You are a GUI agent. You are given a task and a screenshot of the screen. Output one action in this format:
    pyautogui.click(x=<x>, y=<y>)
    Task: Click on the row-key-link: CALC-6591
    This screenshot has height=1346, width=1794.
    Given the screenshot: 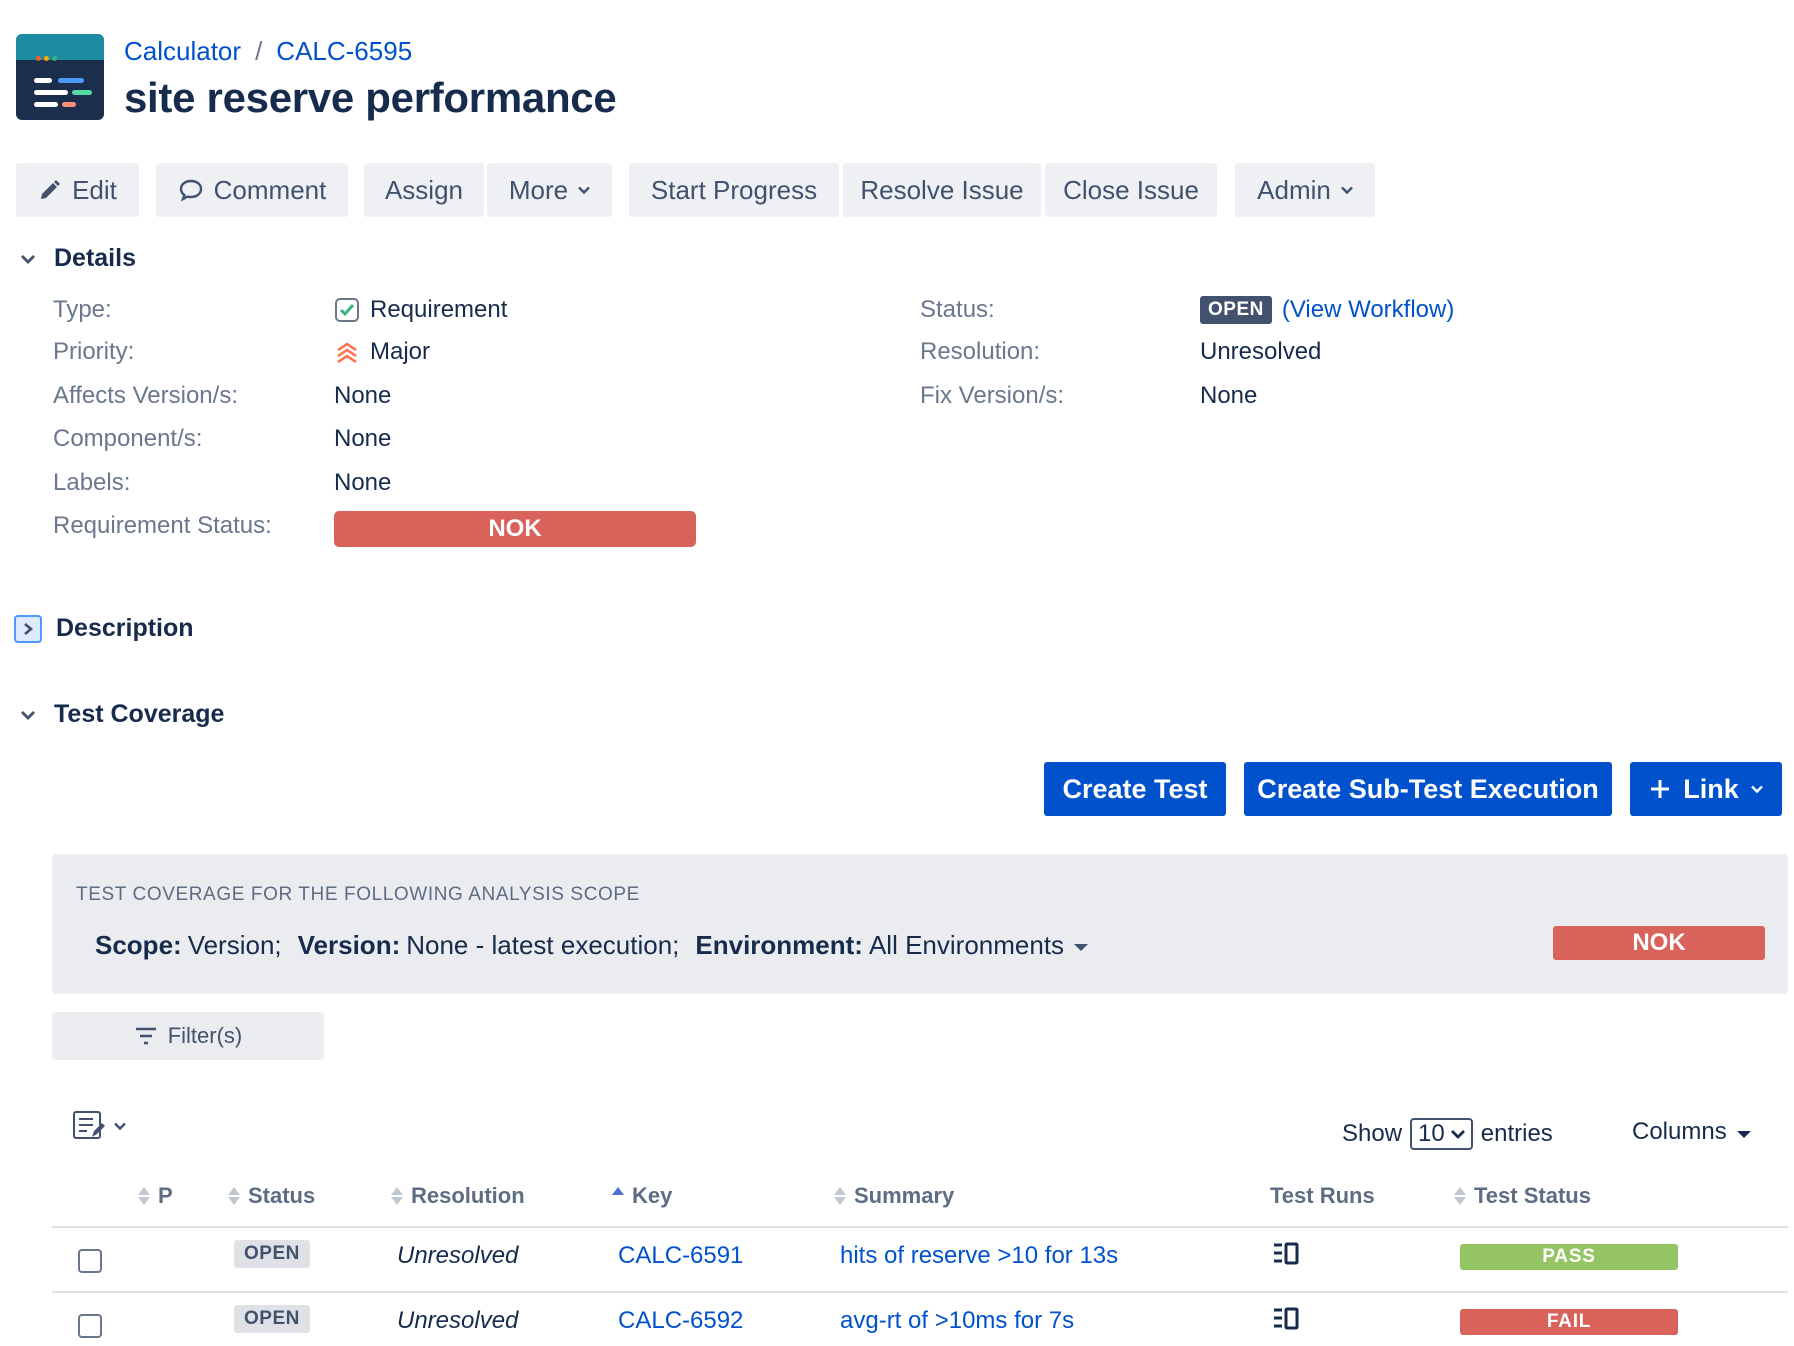 What is the action you would take?
    pyautogui.click(x=680, y=1256)
    